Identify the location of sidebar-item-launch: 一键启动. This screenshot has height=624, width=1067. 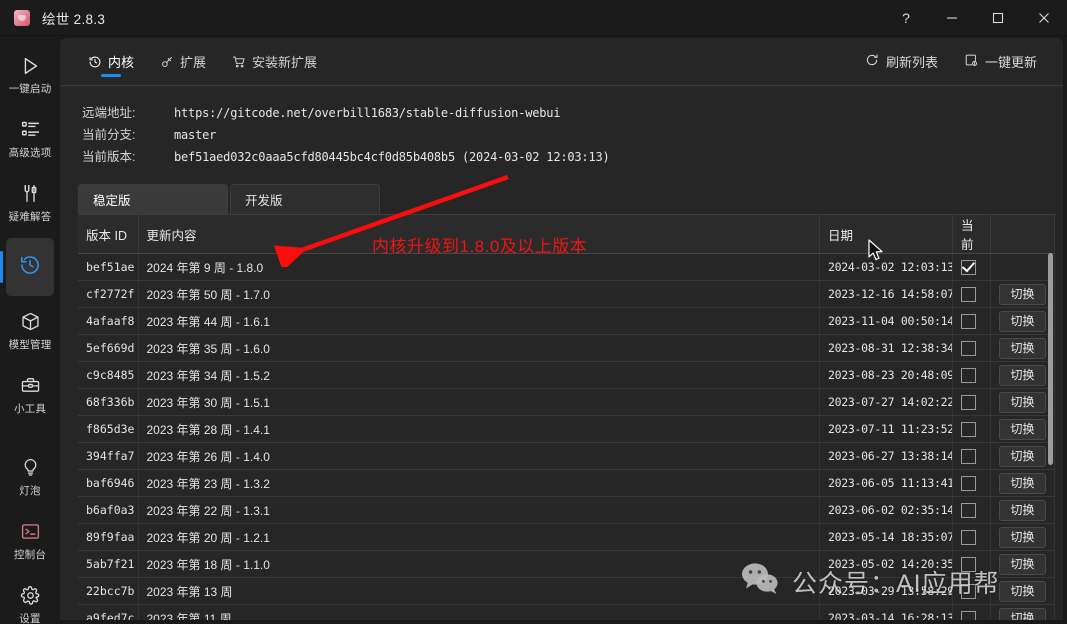
(30, 75).